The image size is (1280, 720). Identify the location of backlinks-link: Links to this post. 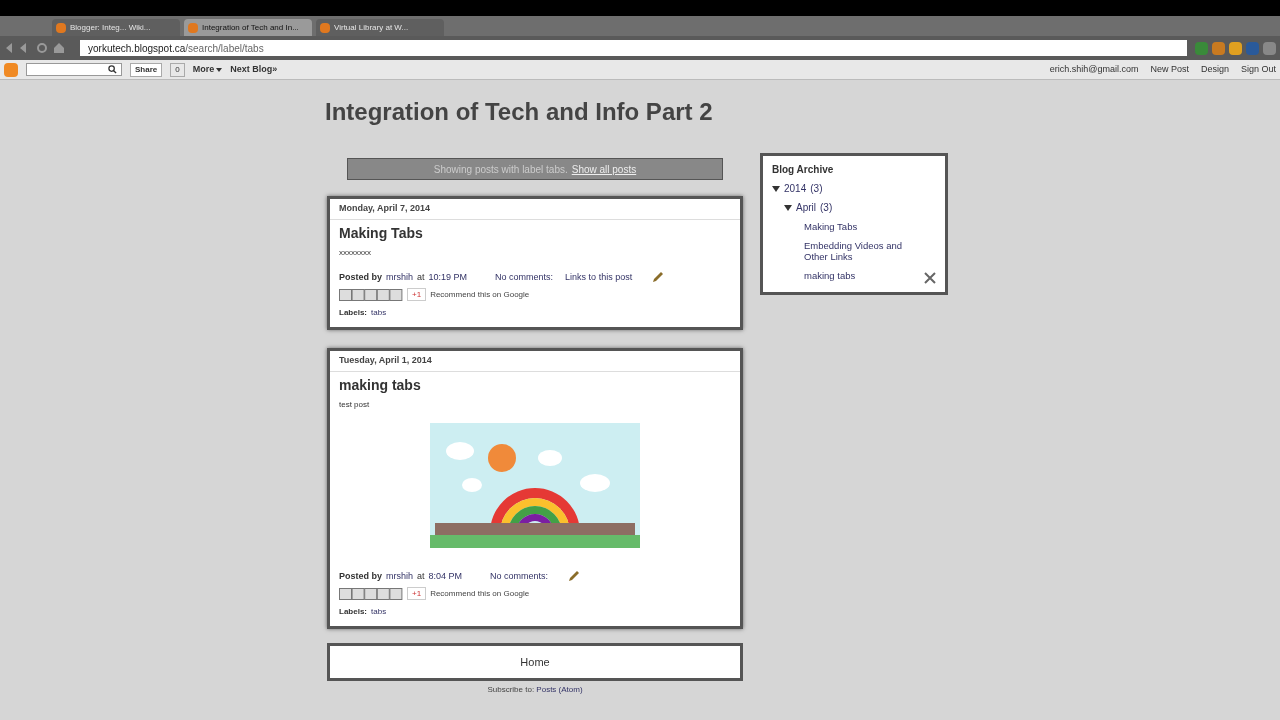
(599, 277).